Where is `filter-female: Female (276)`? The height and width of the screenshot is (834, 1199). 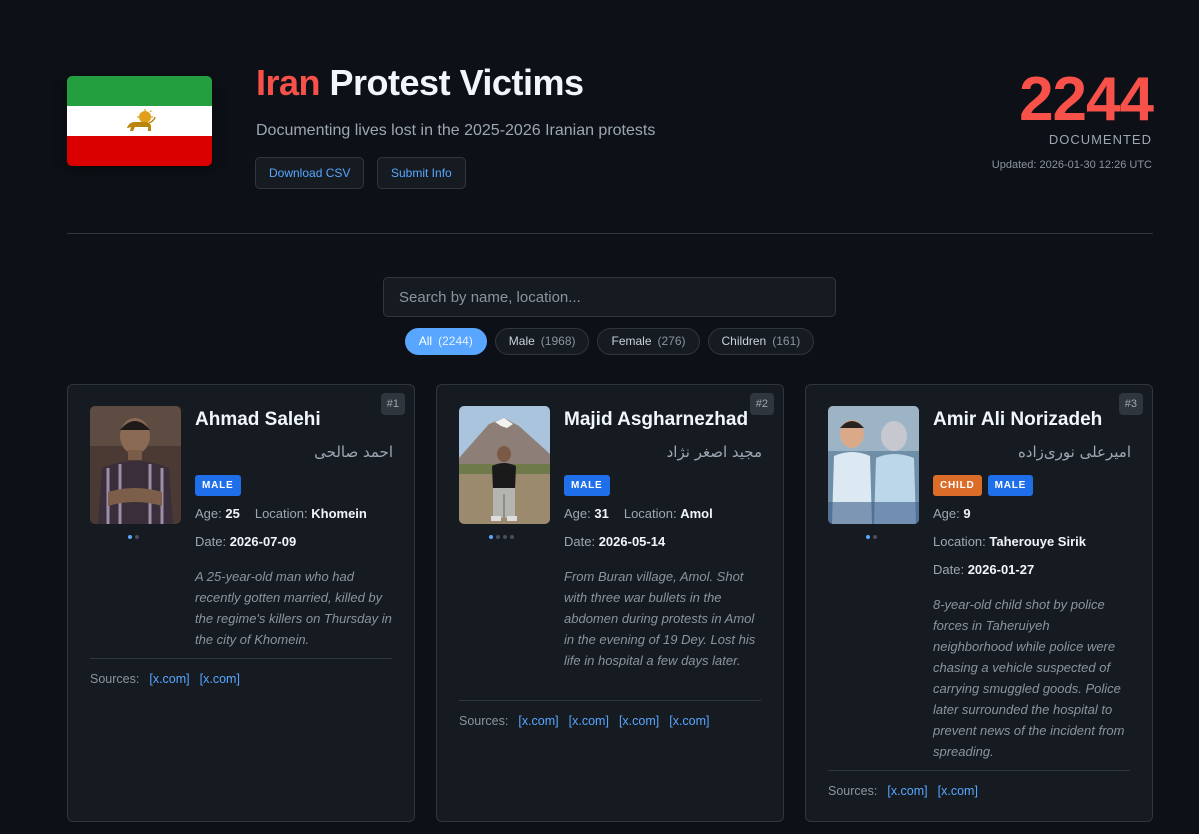 filter-female: Female (276) is located at coordinates (648, 341).